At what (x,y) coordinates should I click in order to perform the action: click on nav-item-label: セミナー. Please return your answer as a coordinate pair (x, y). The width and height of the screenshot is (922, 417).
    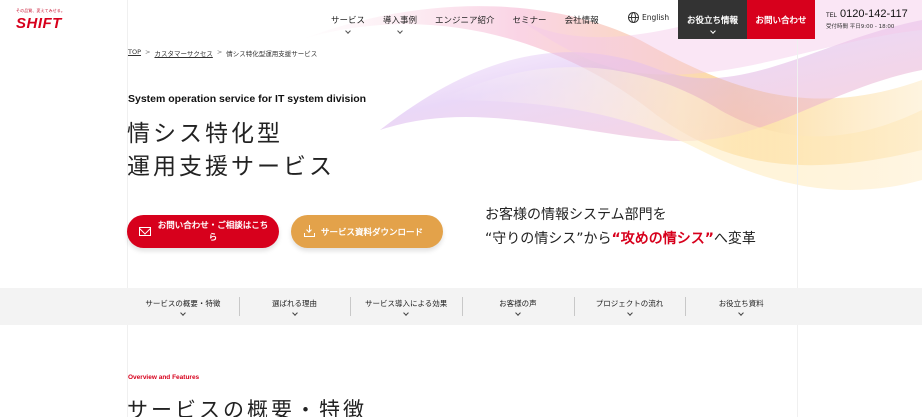
    Looking at the image, I should click on (529, 21).